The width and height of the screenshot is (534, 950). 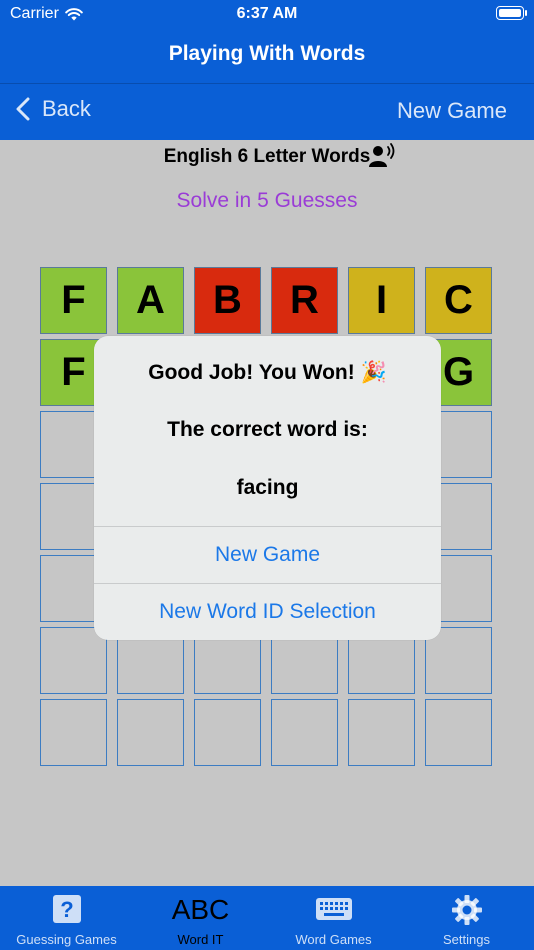 I want to click on tab-bar: ? Guessing Games ABC Word IT Word Games, so click(x=267, y=918).